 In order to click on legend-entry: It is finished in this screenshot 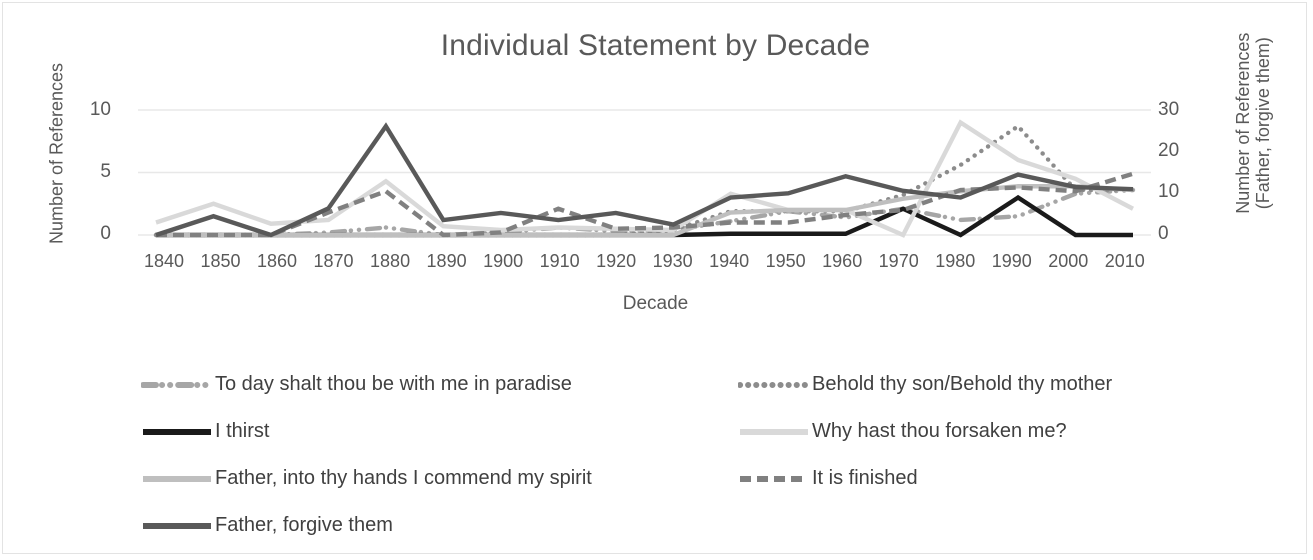, I will do `click(828, 478)`.